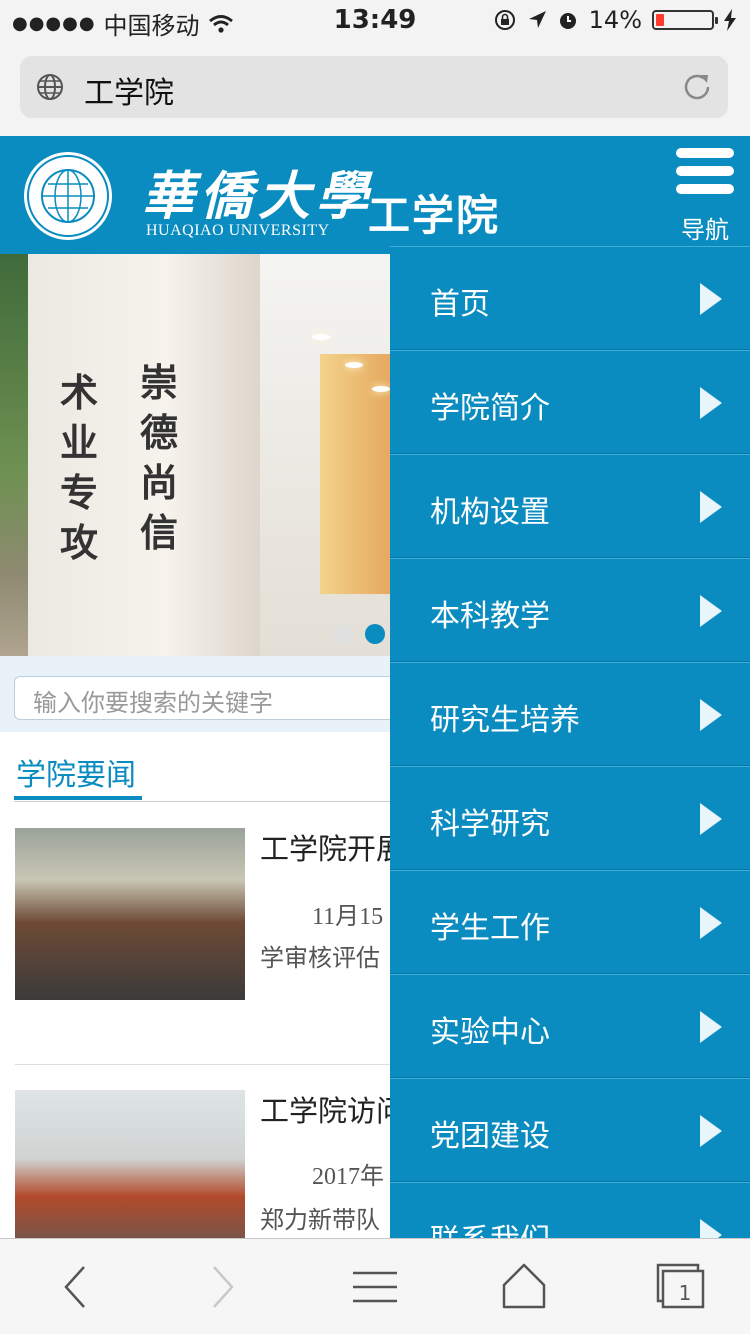 This screenshot has height=1334, width=750. Describe the element at coordinates (320, 1220) in the screenshot. I see `news-snippet: 郑力新带队` at that location.